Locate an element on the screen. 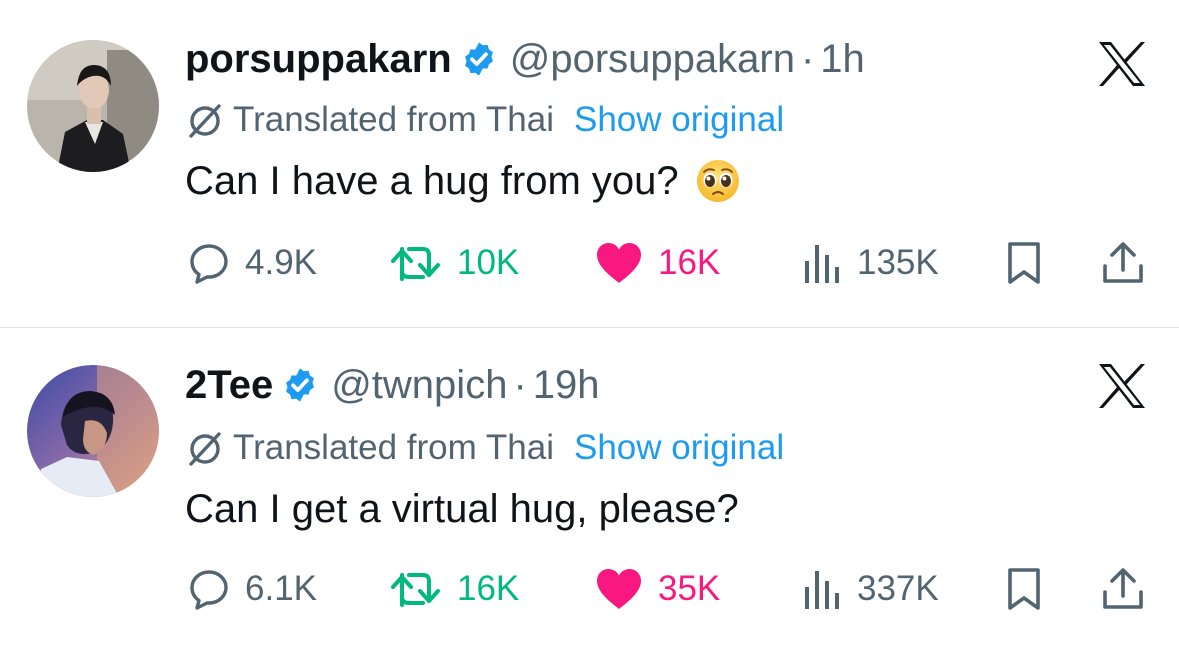 The image size is (1179, 645). reply-count: 4.9K is located at coordinates (281, 262).